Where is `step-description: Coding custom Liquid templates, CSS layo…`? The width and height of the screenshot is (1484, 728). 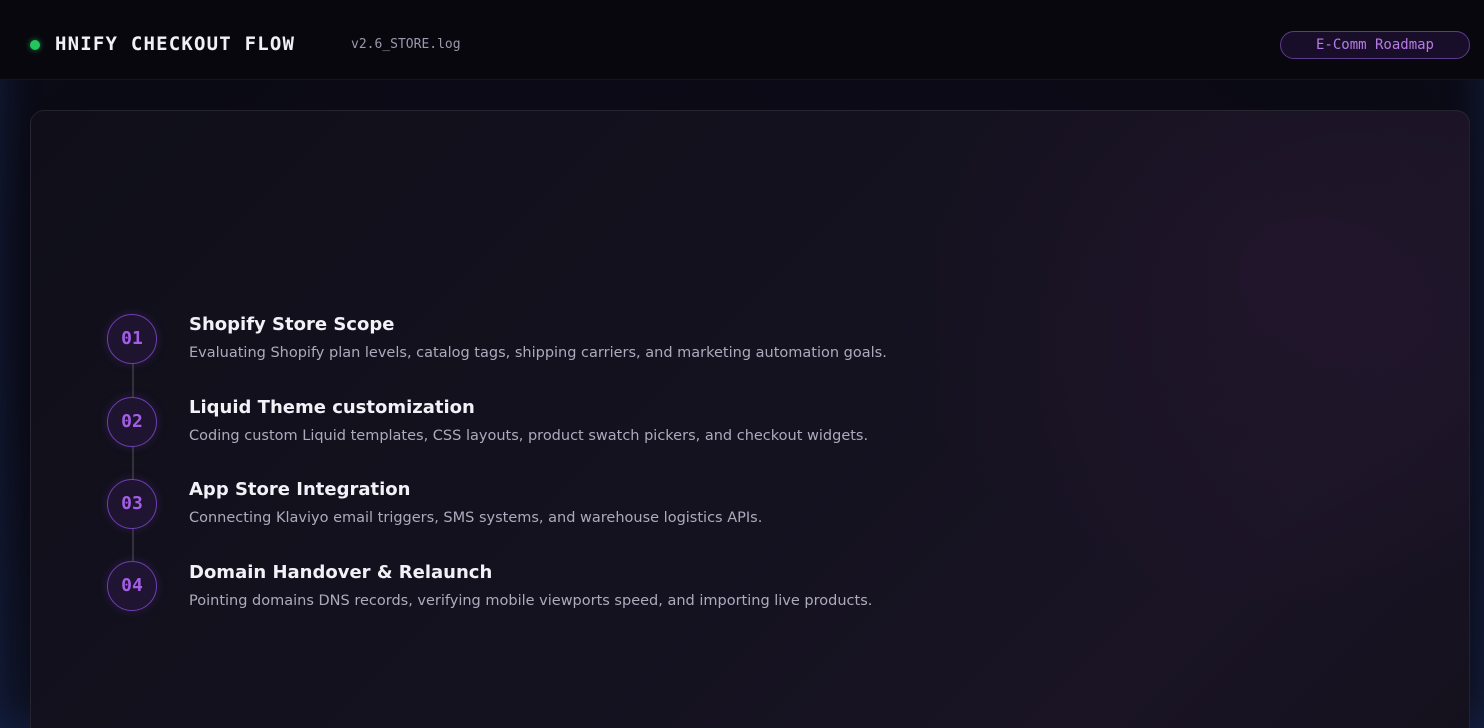 step-description: Coding custom Liquid templates, CSS layo… is located at coordinates (529, 436).